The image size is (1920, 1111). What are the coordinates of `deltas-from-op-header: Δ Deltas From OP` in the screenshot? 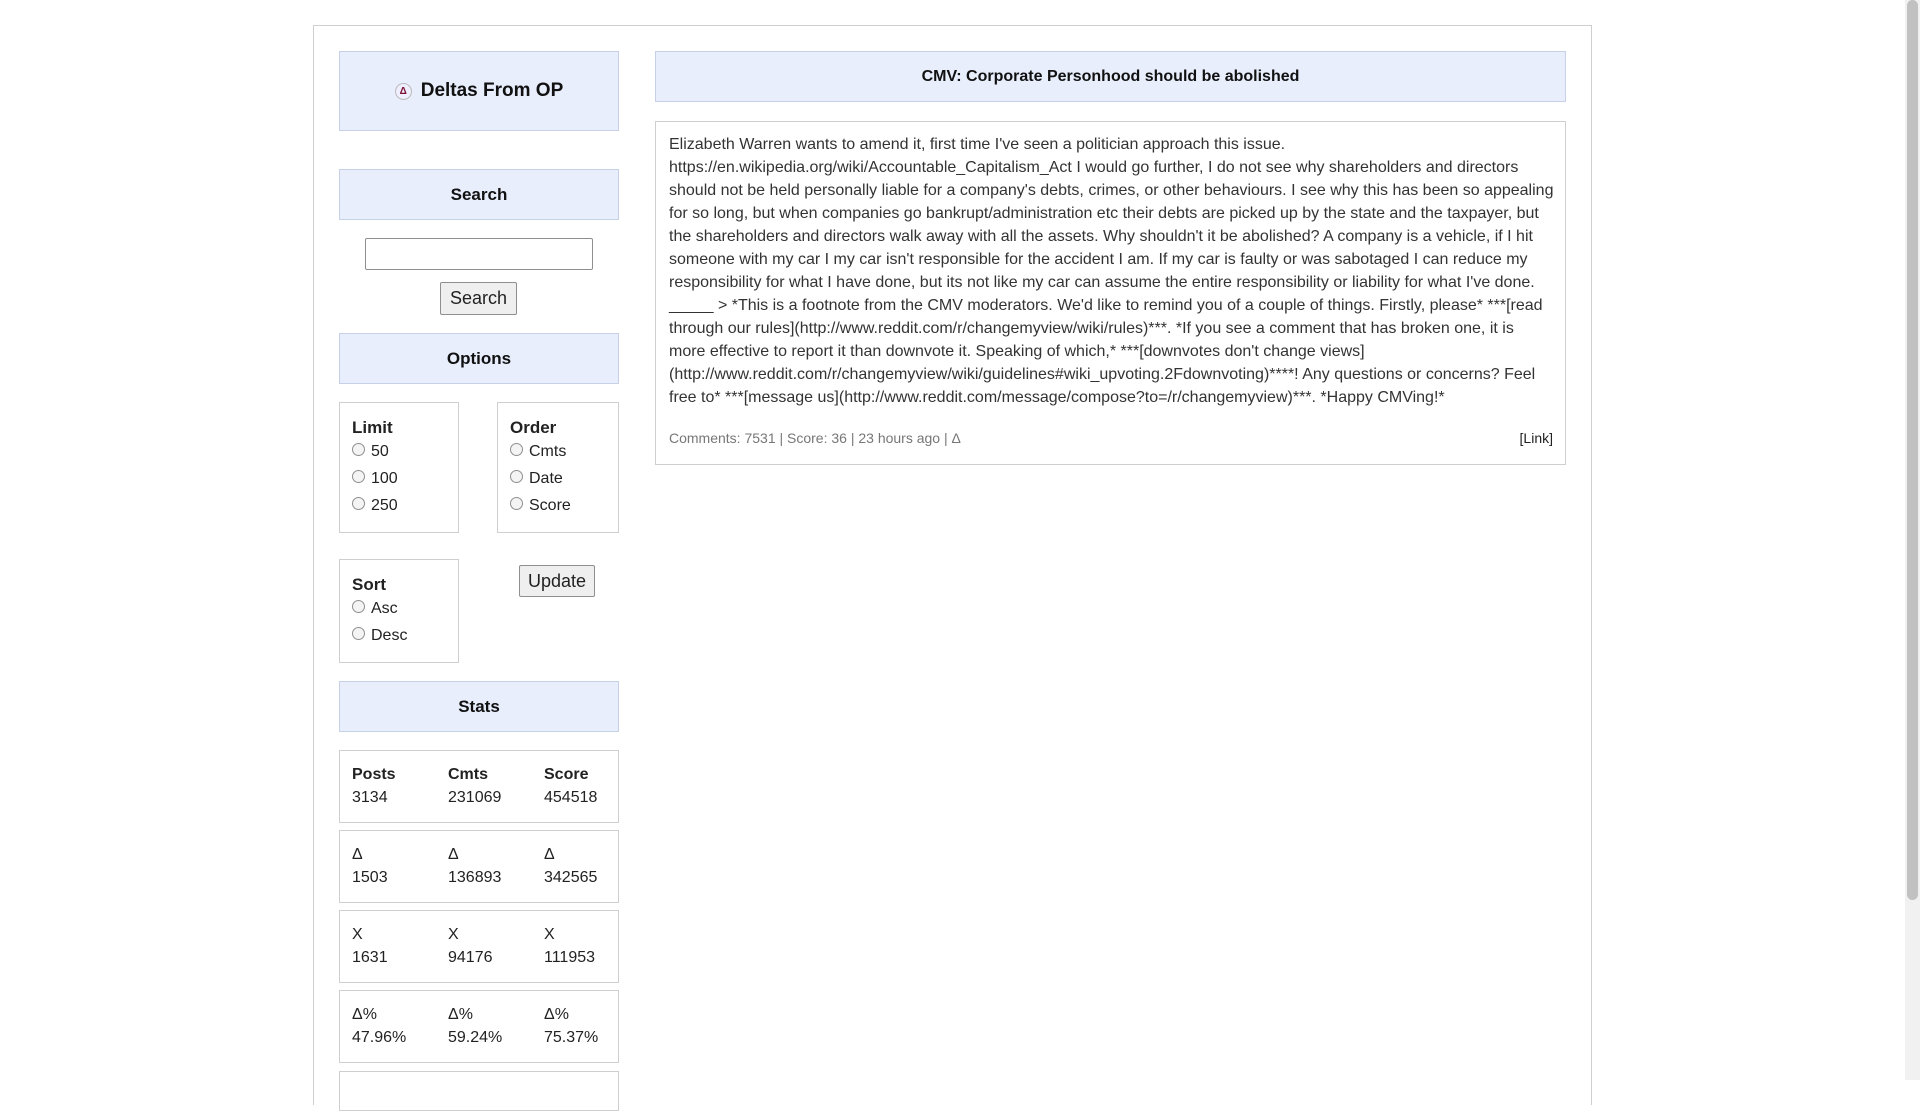 It's located at (479, 91).